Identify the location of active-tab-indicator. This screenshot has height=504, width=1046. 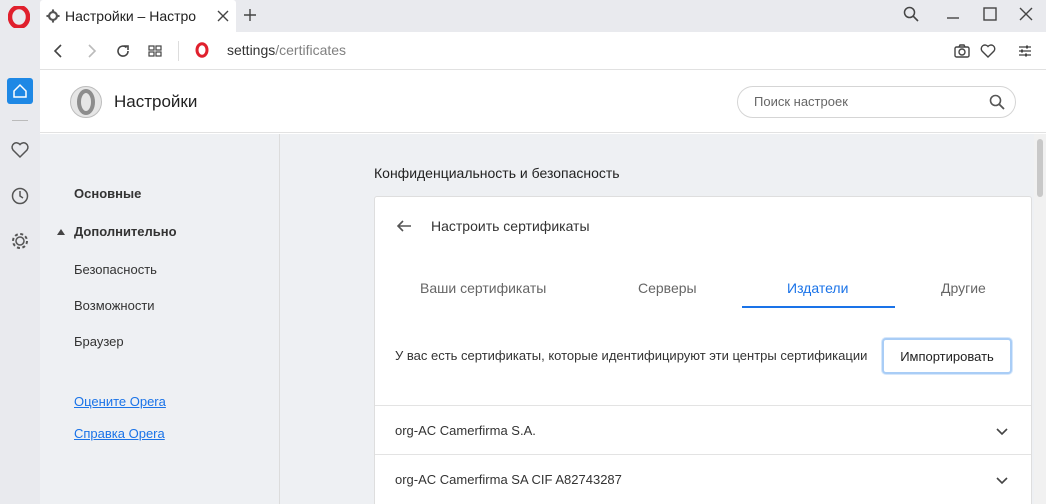
(818, 307).